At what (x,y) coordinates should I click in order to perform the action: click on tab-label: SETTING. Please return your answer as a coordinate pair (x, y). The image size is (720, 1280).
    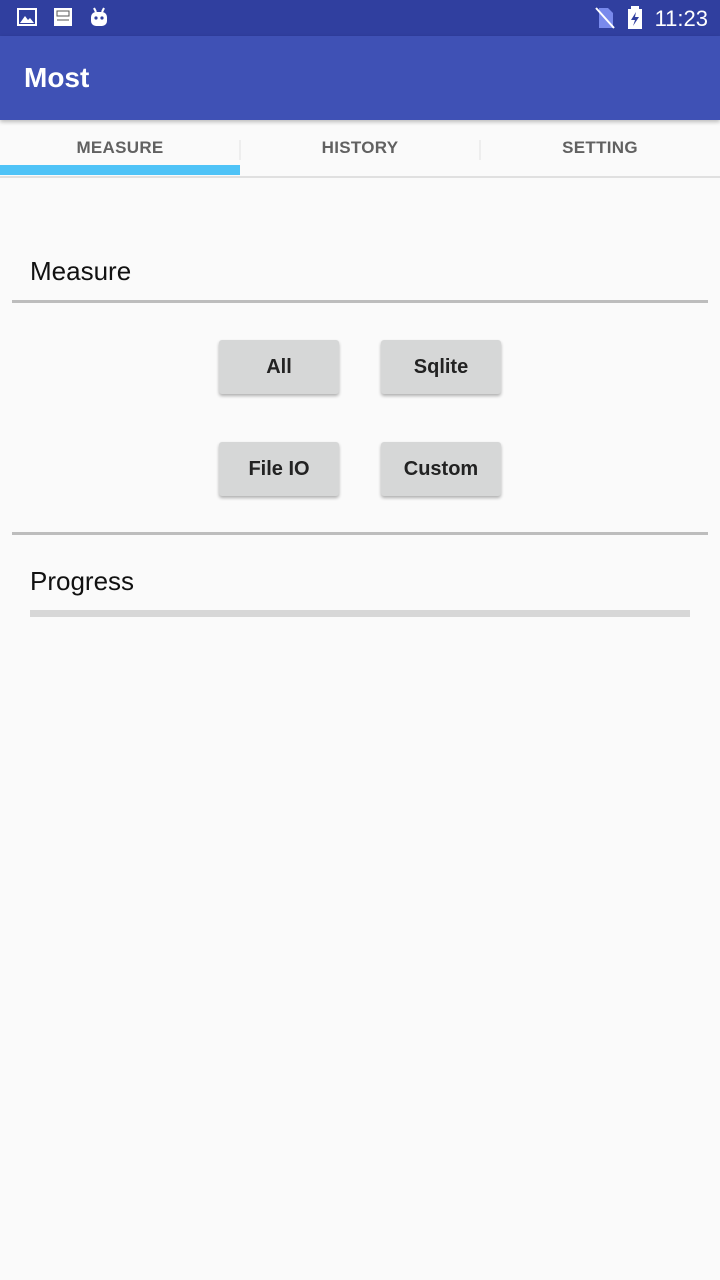
    Looking at the image, I should click on (600, 147).